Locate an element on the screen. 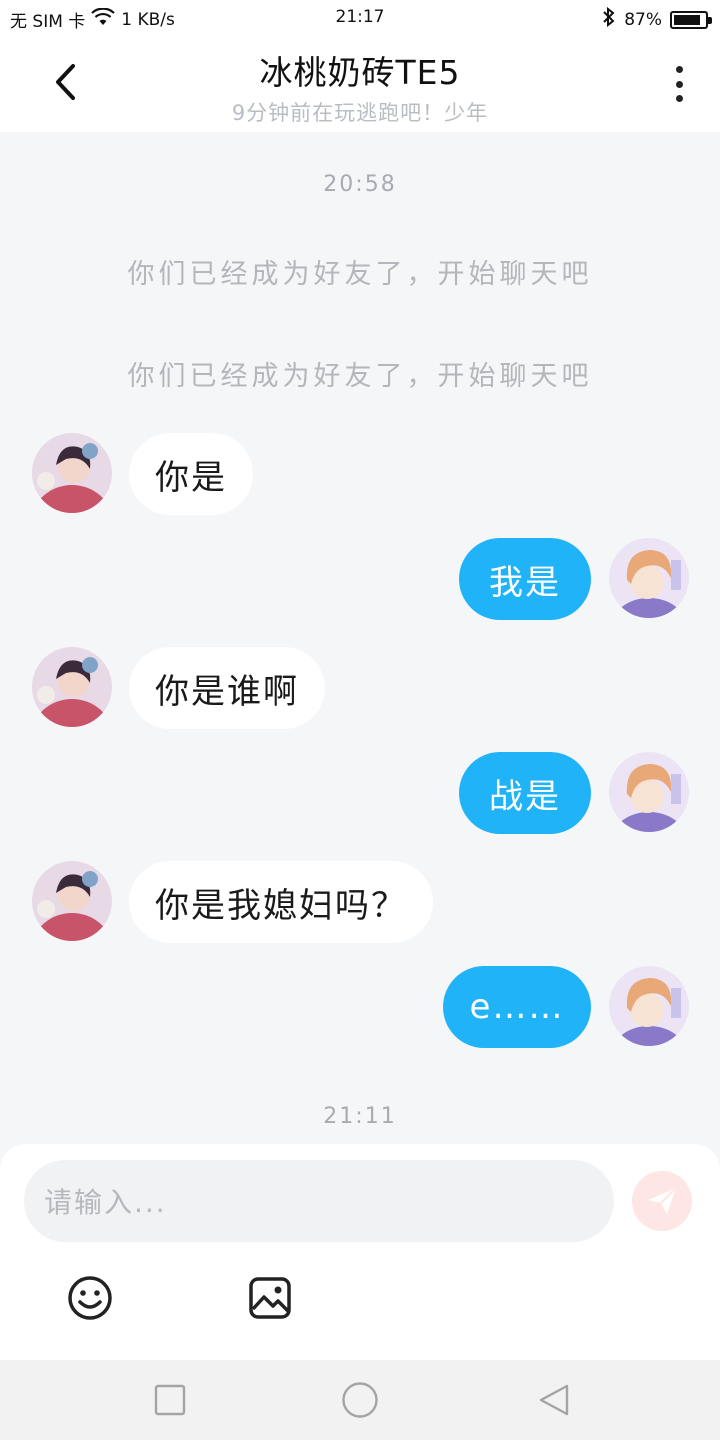 The height and width of the screenshot is (1440, 720). timestamp: 20:58 is located at coordinates (360, 184).